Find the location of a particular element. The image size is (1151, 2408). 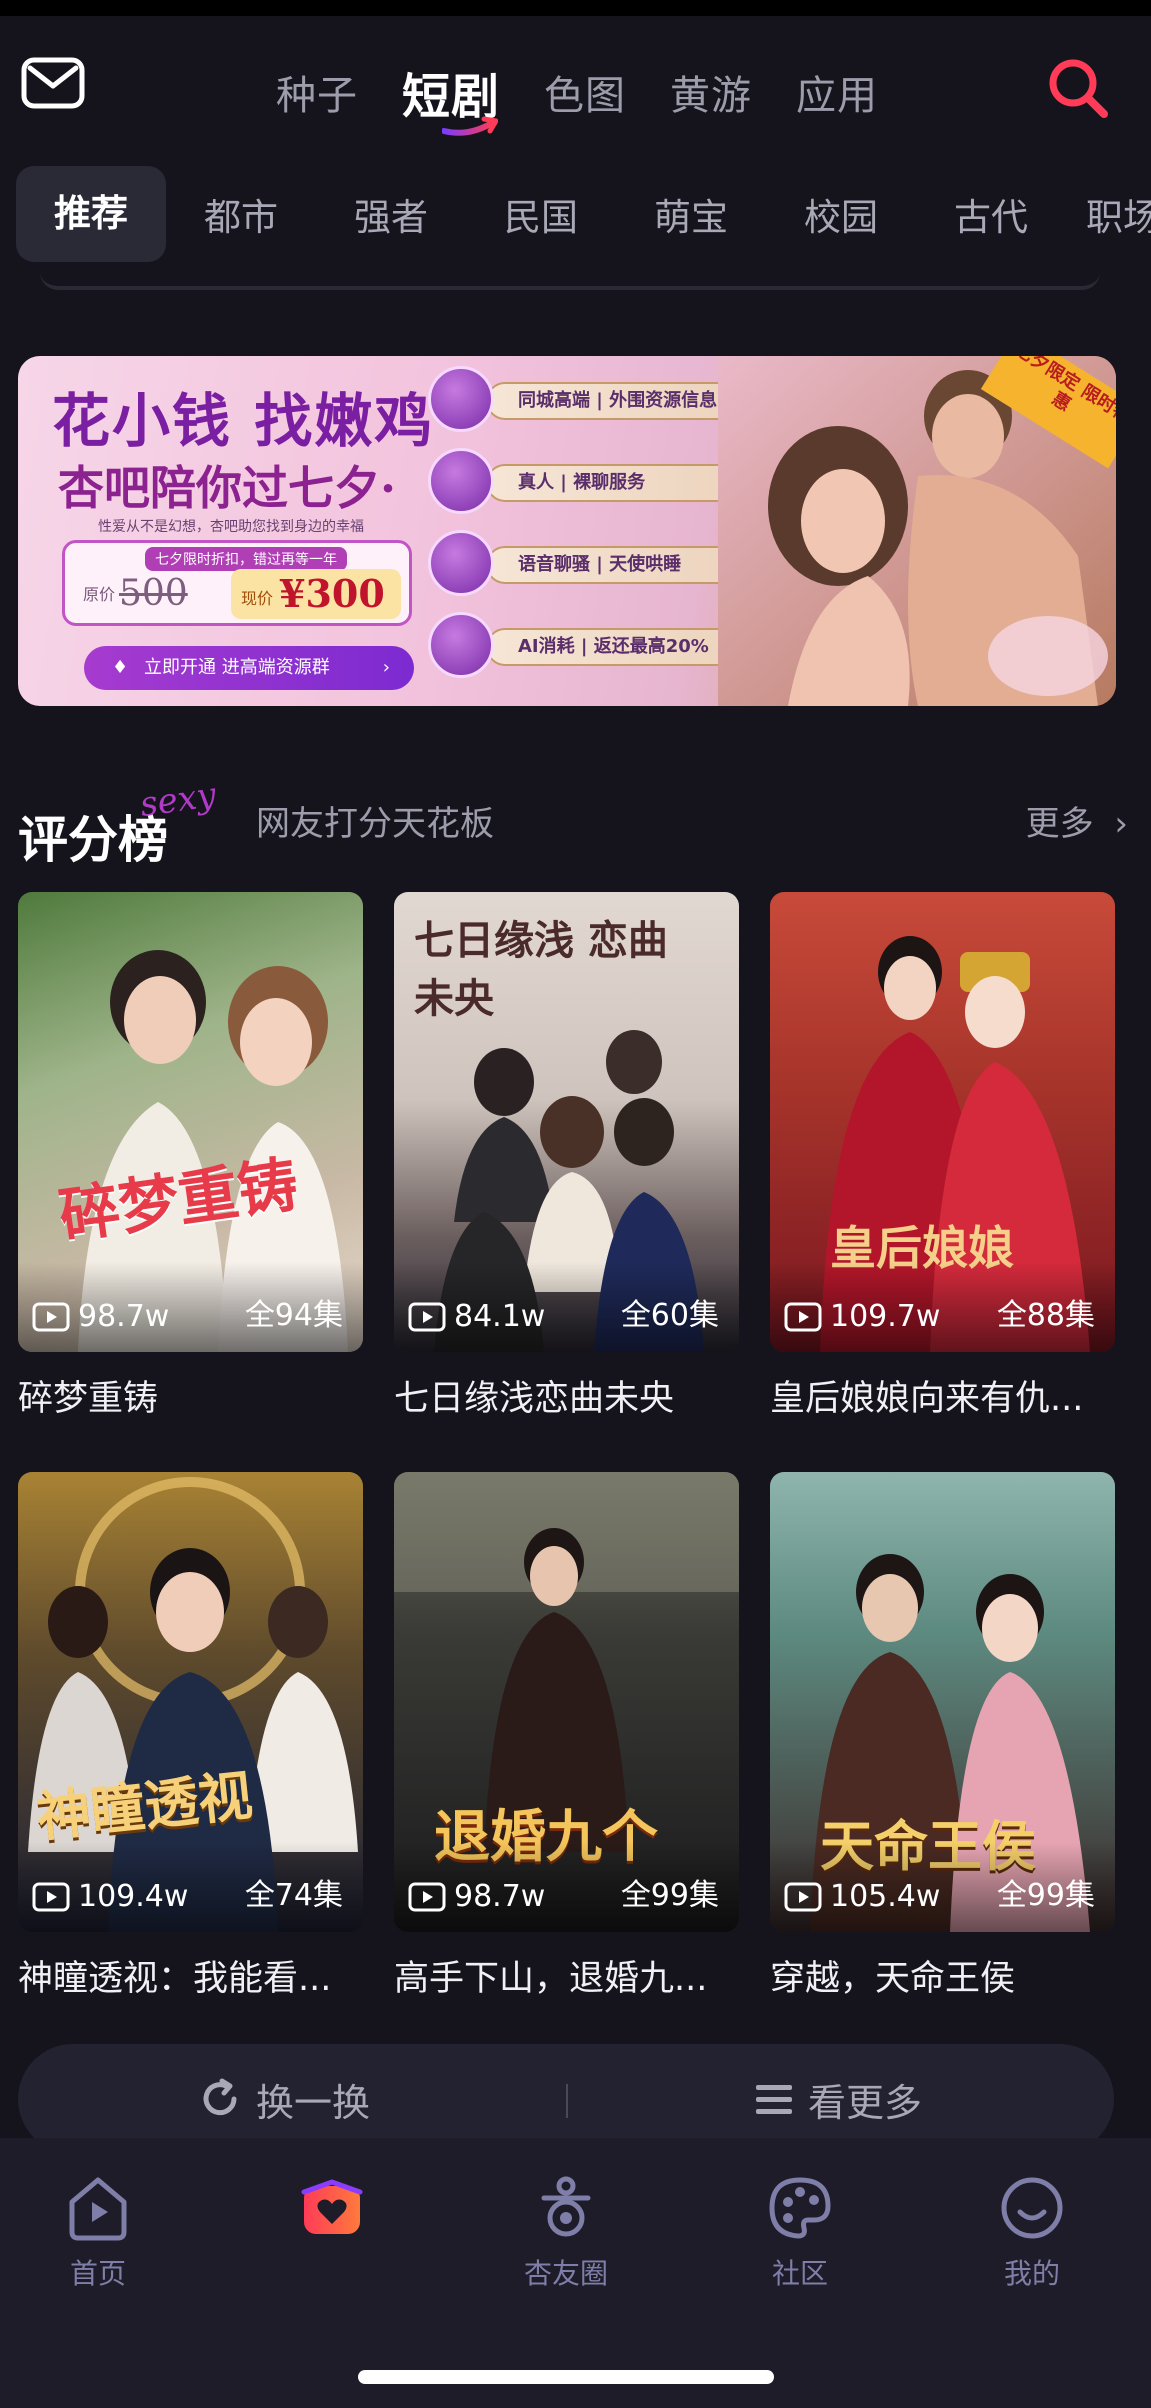

nav-home-label: 首页 is located at coordinates (97, 2273).